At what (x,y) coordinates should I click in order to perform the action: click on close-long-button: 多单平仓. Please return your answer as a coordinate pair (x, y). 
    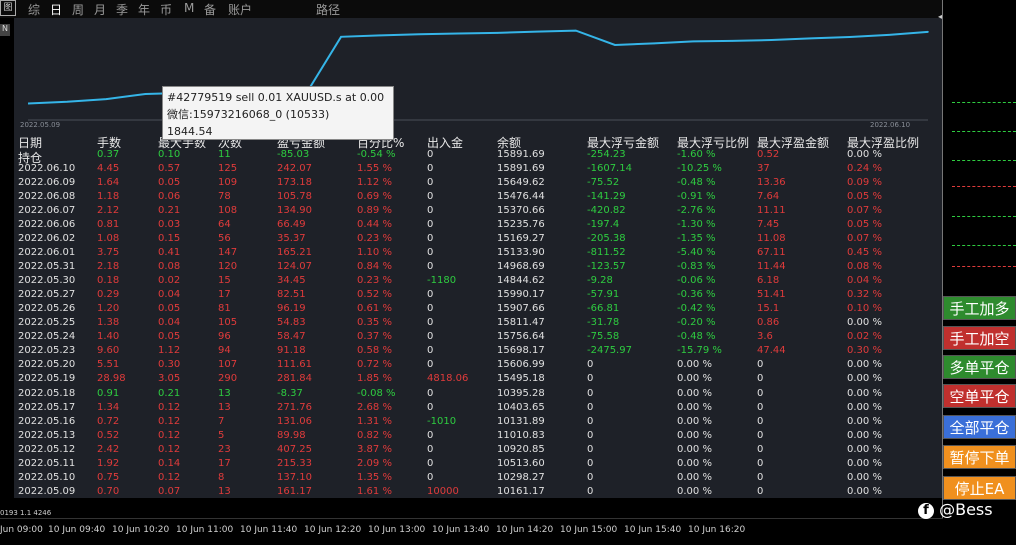
    Looking at the image, I should click on (979, 367).